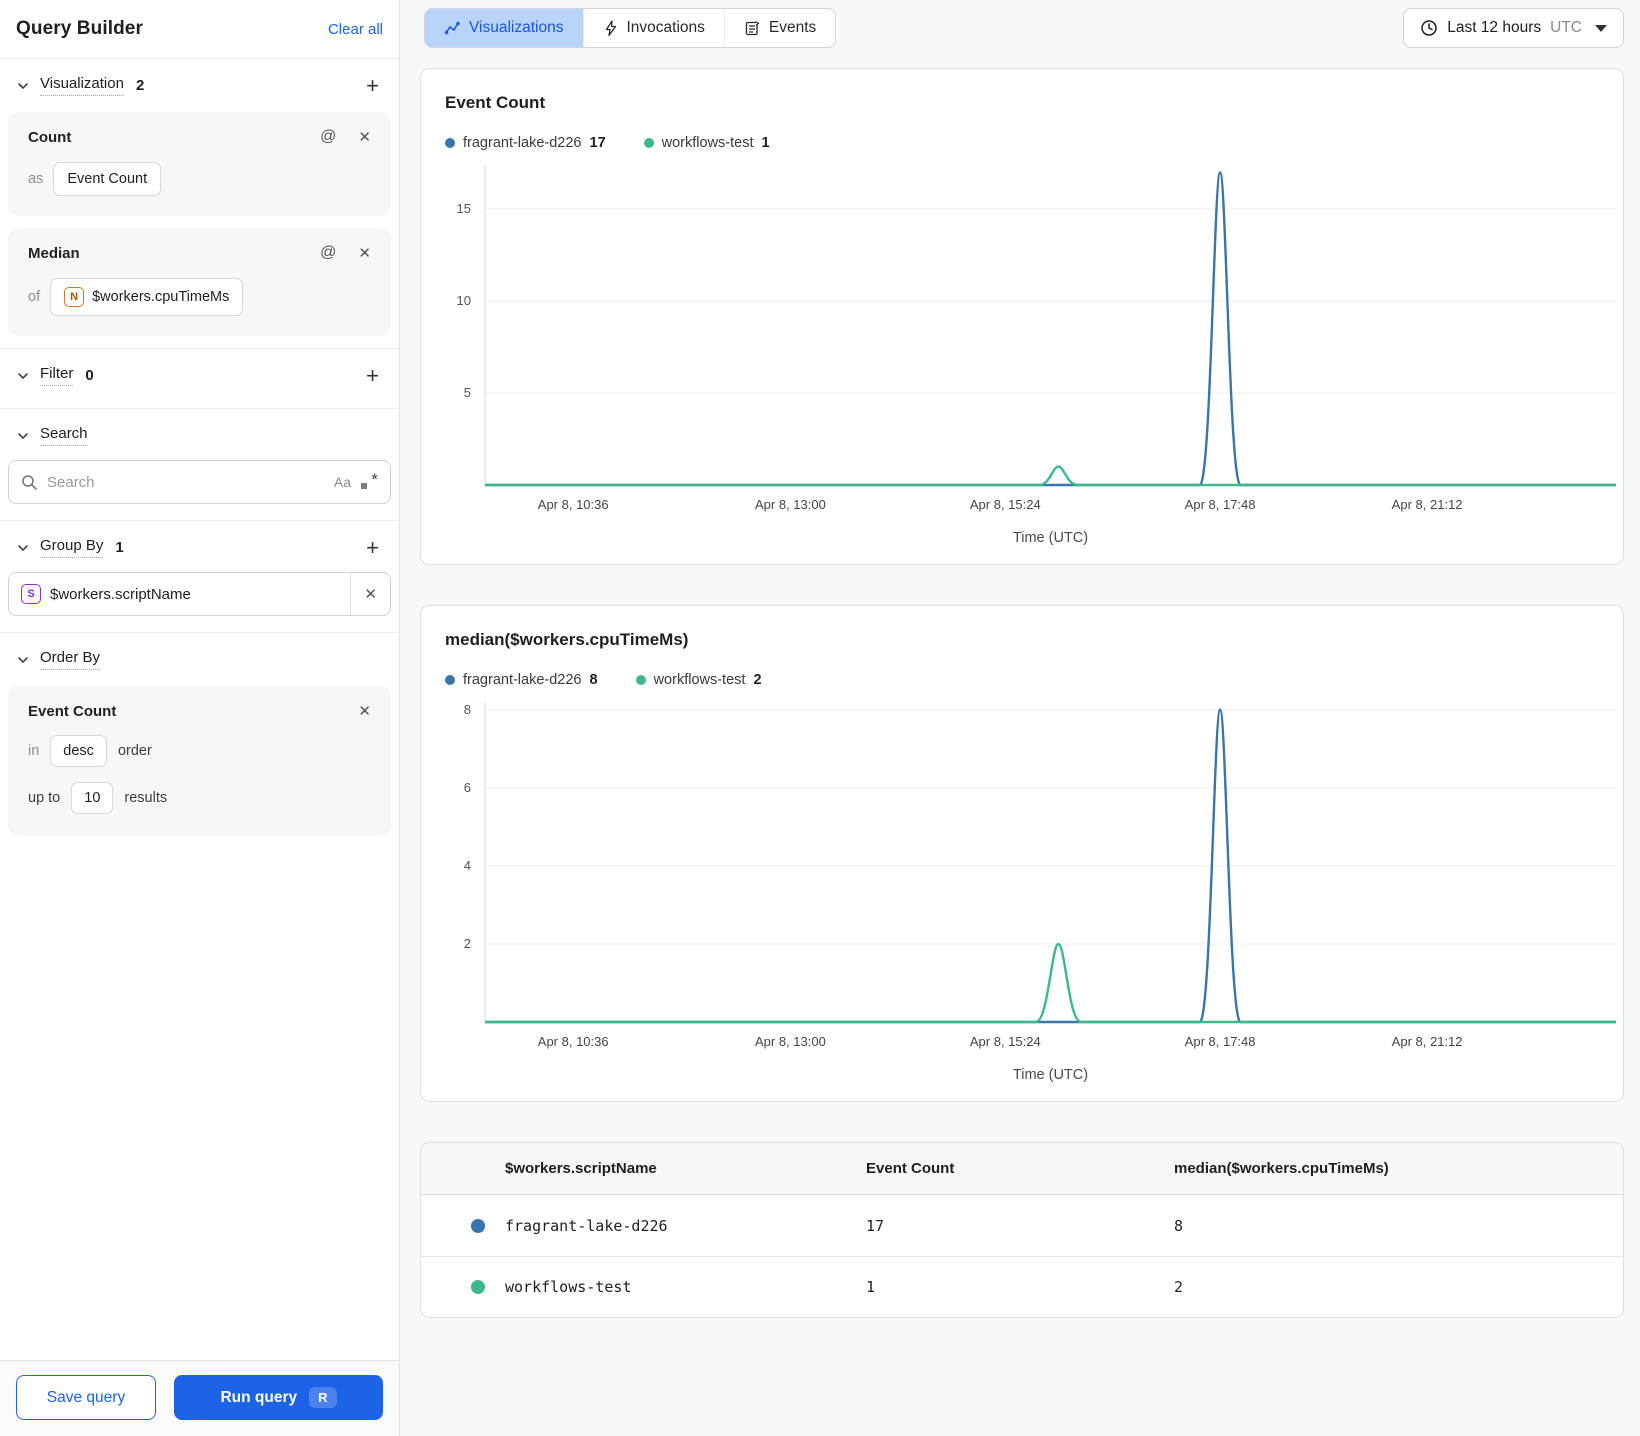  I want to click on field-value-box: N $workers.cpuTimeMs, so click(147, 297).